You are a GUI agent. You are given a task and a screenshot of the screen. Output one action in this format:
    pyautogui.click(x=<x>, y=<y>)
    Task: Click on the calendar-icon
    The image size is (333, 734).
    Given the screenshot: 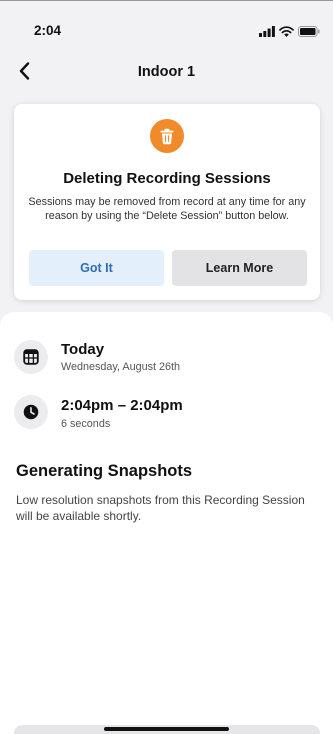 What is the action you would take?
    pyautogui.click(x=31, y=357)
    